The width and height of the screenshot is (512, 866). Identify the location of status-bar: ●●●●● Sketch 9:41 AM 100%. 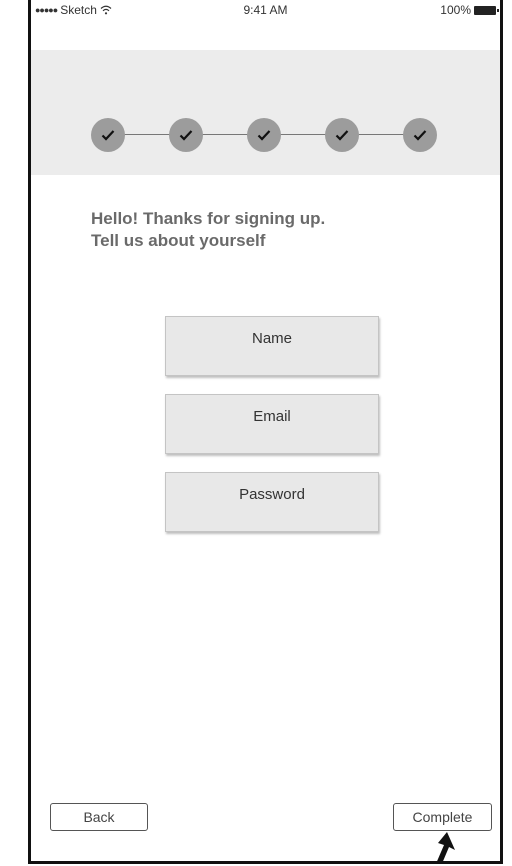
(265, 10).